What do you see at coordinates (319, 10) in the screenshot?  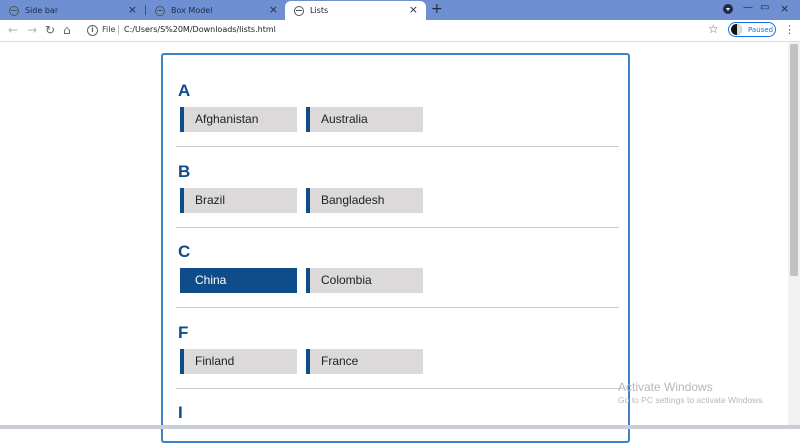 I see `tab-label: Lists` at bounding box center [319, 10].